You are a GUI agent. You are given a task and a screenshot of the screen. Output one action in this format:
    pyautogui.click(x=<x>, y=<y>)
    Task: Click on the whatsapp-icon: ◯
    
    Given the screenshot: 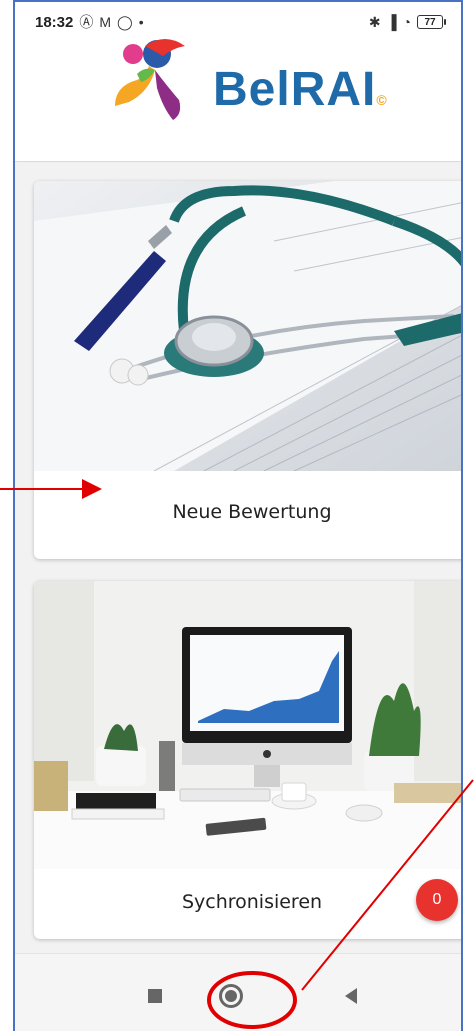 What is the action you would take?
    pyautogui.click(x=125, y=21)
    